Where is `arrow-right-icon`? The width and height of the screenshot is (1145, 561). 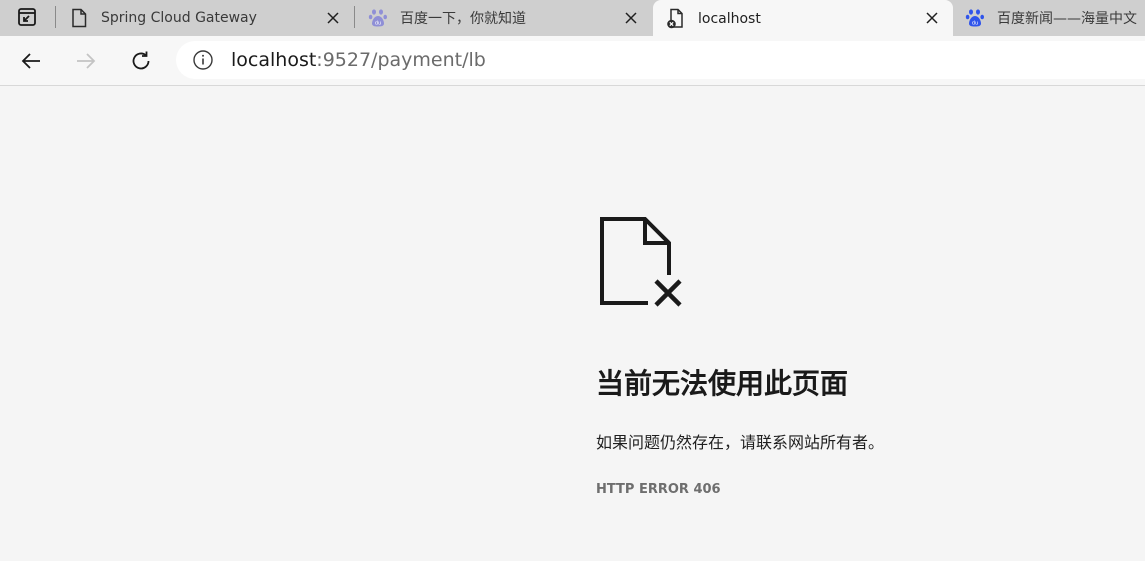
arrow-right-icon is located at coordinates (86, 61).